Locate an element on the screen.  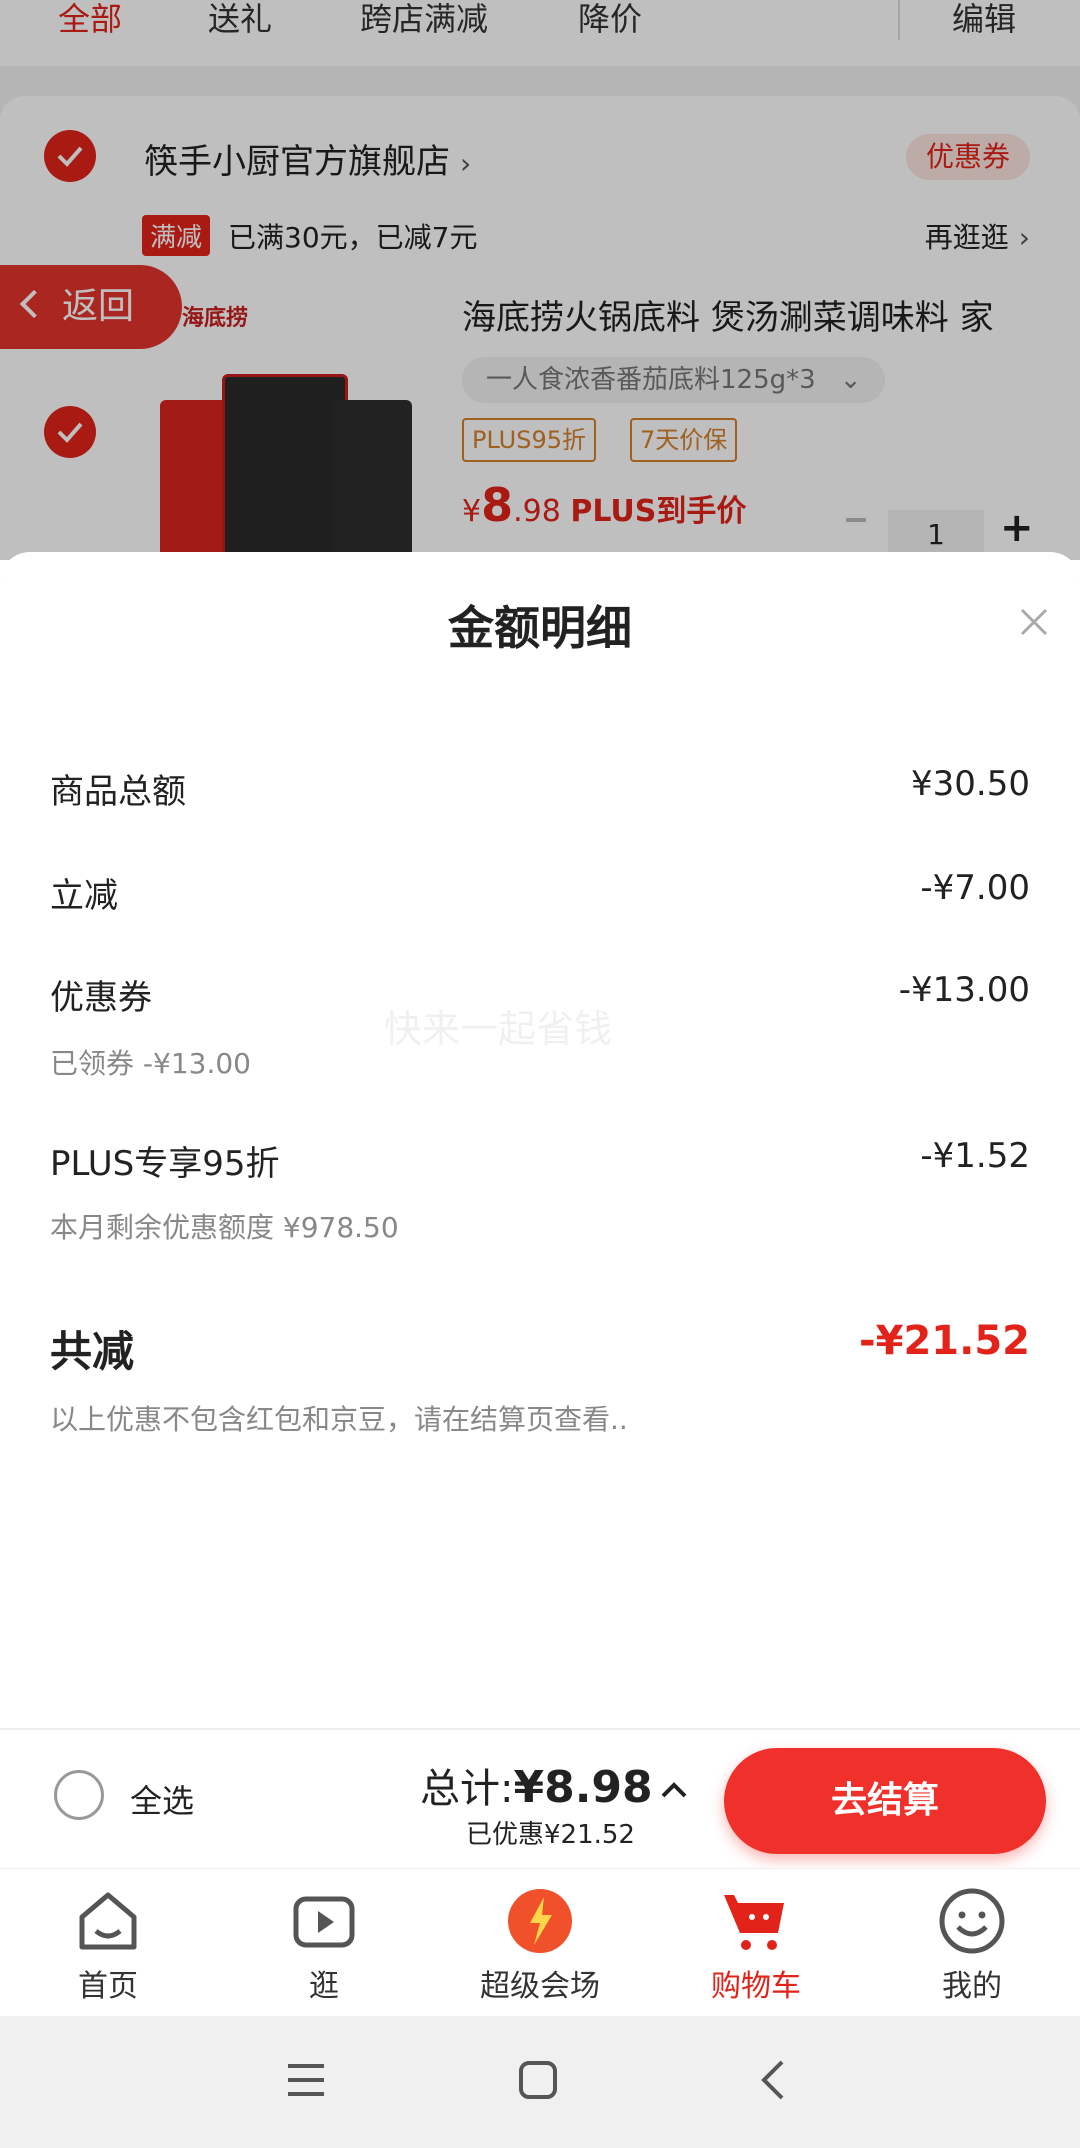
watermark: 快来一起省钱 is located at coordinates (498, 1029).